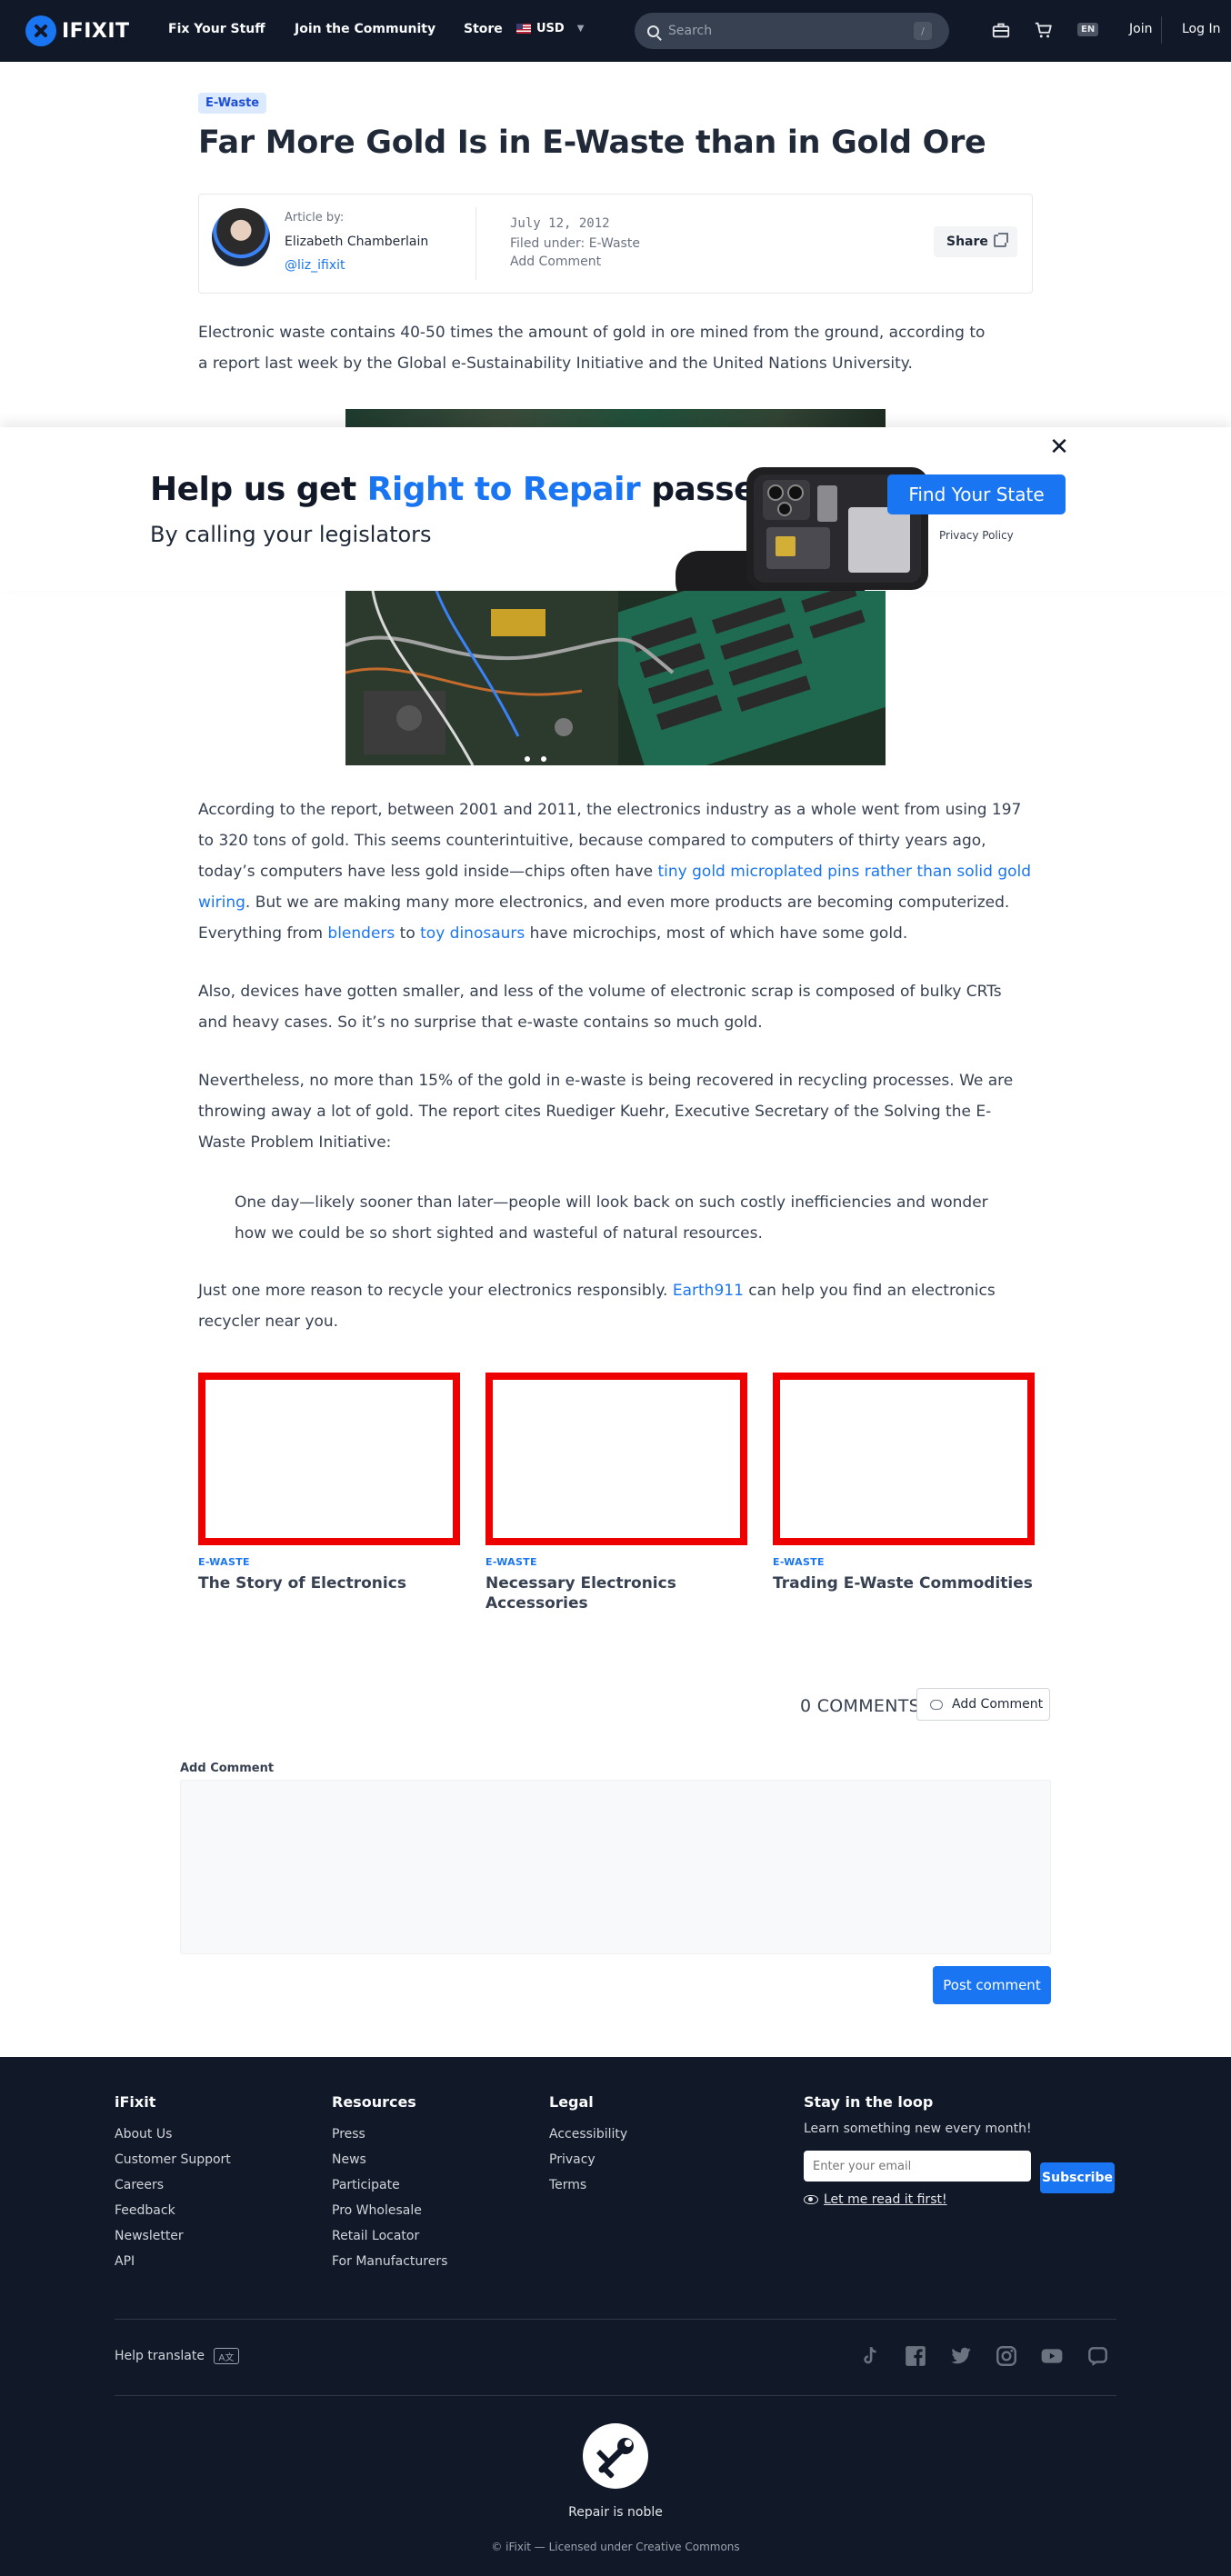 The height and width of the screenshot is (2576, 1231). Describe the element at coordinates (258, 489) in the screenshot. I see `banner-title-prefix: Help us get` at that location.